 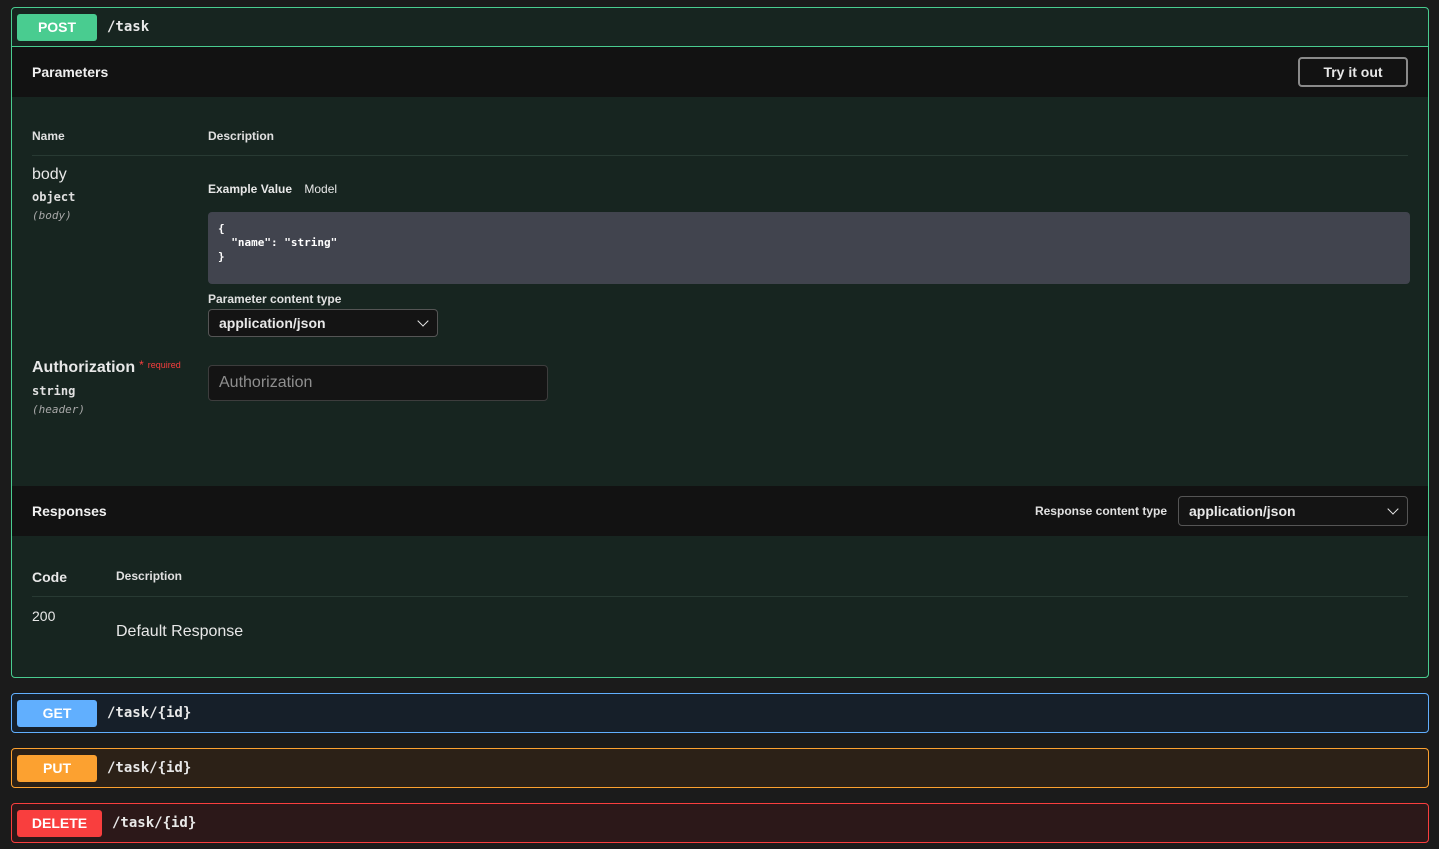 I want to click on put-method-badge: PUT, so click(x=57, y=768).